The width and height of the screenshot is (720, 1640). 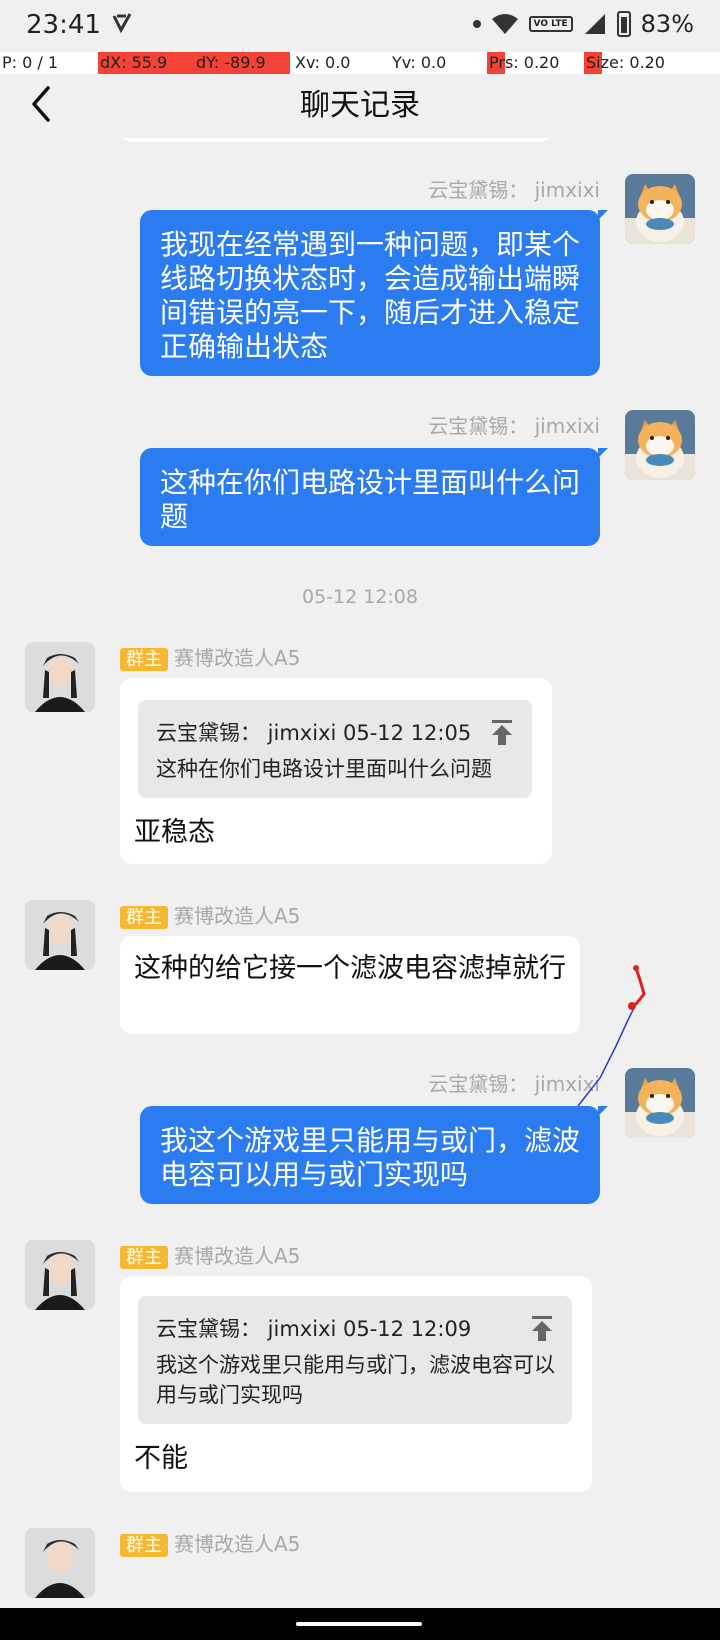 I want to click on volte-badge: VO LTE, so click(x=550, y=24).